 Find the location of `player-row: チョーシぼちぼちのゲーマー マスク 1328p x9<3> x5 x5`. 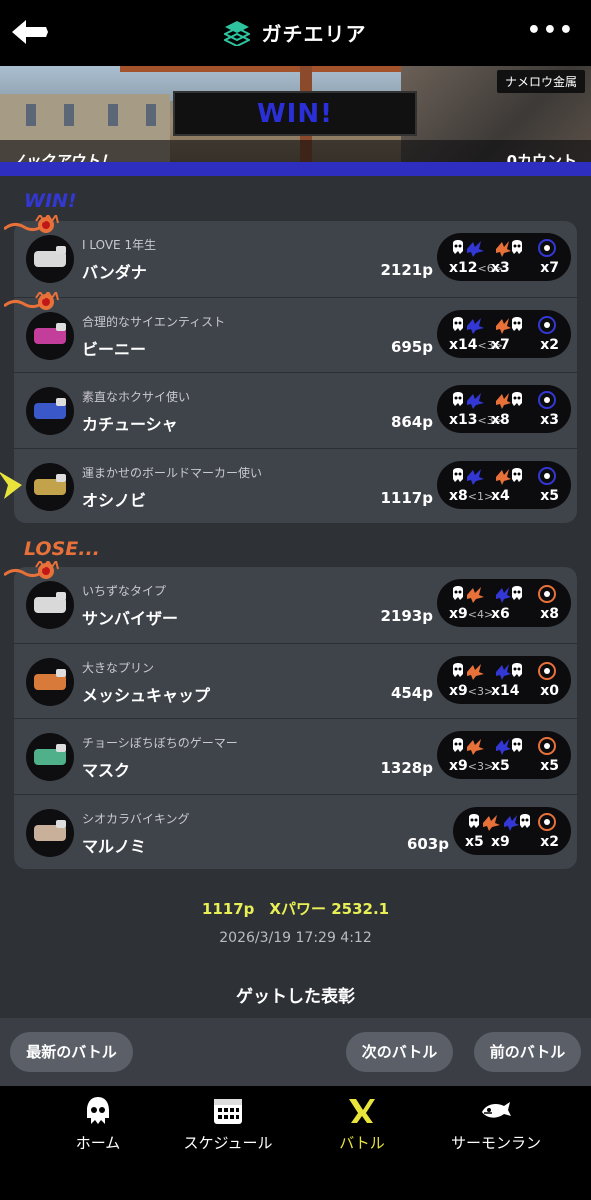

player-row: チョーシぼちぼちのゲーマー マスク 1328p x9<3> x5 x5 is located at coordinates (295, 755).